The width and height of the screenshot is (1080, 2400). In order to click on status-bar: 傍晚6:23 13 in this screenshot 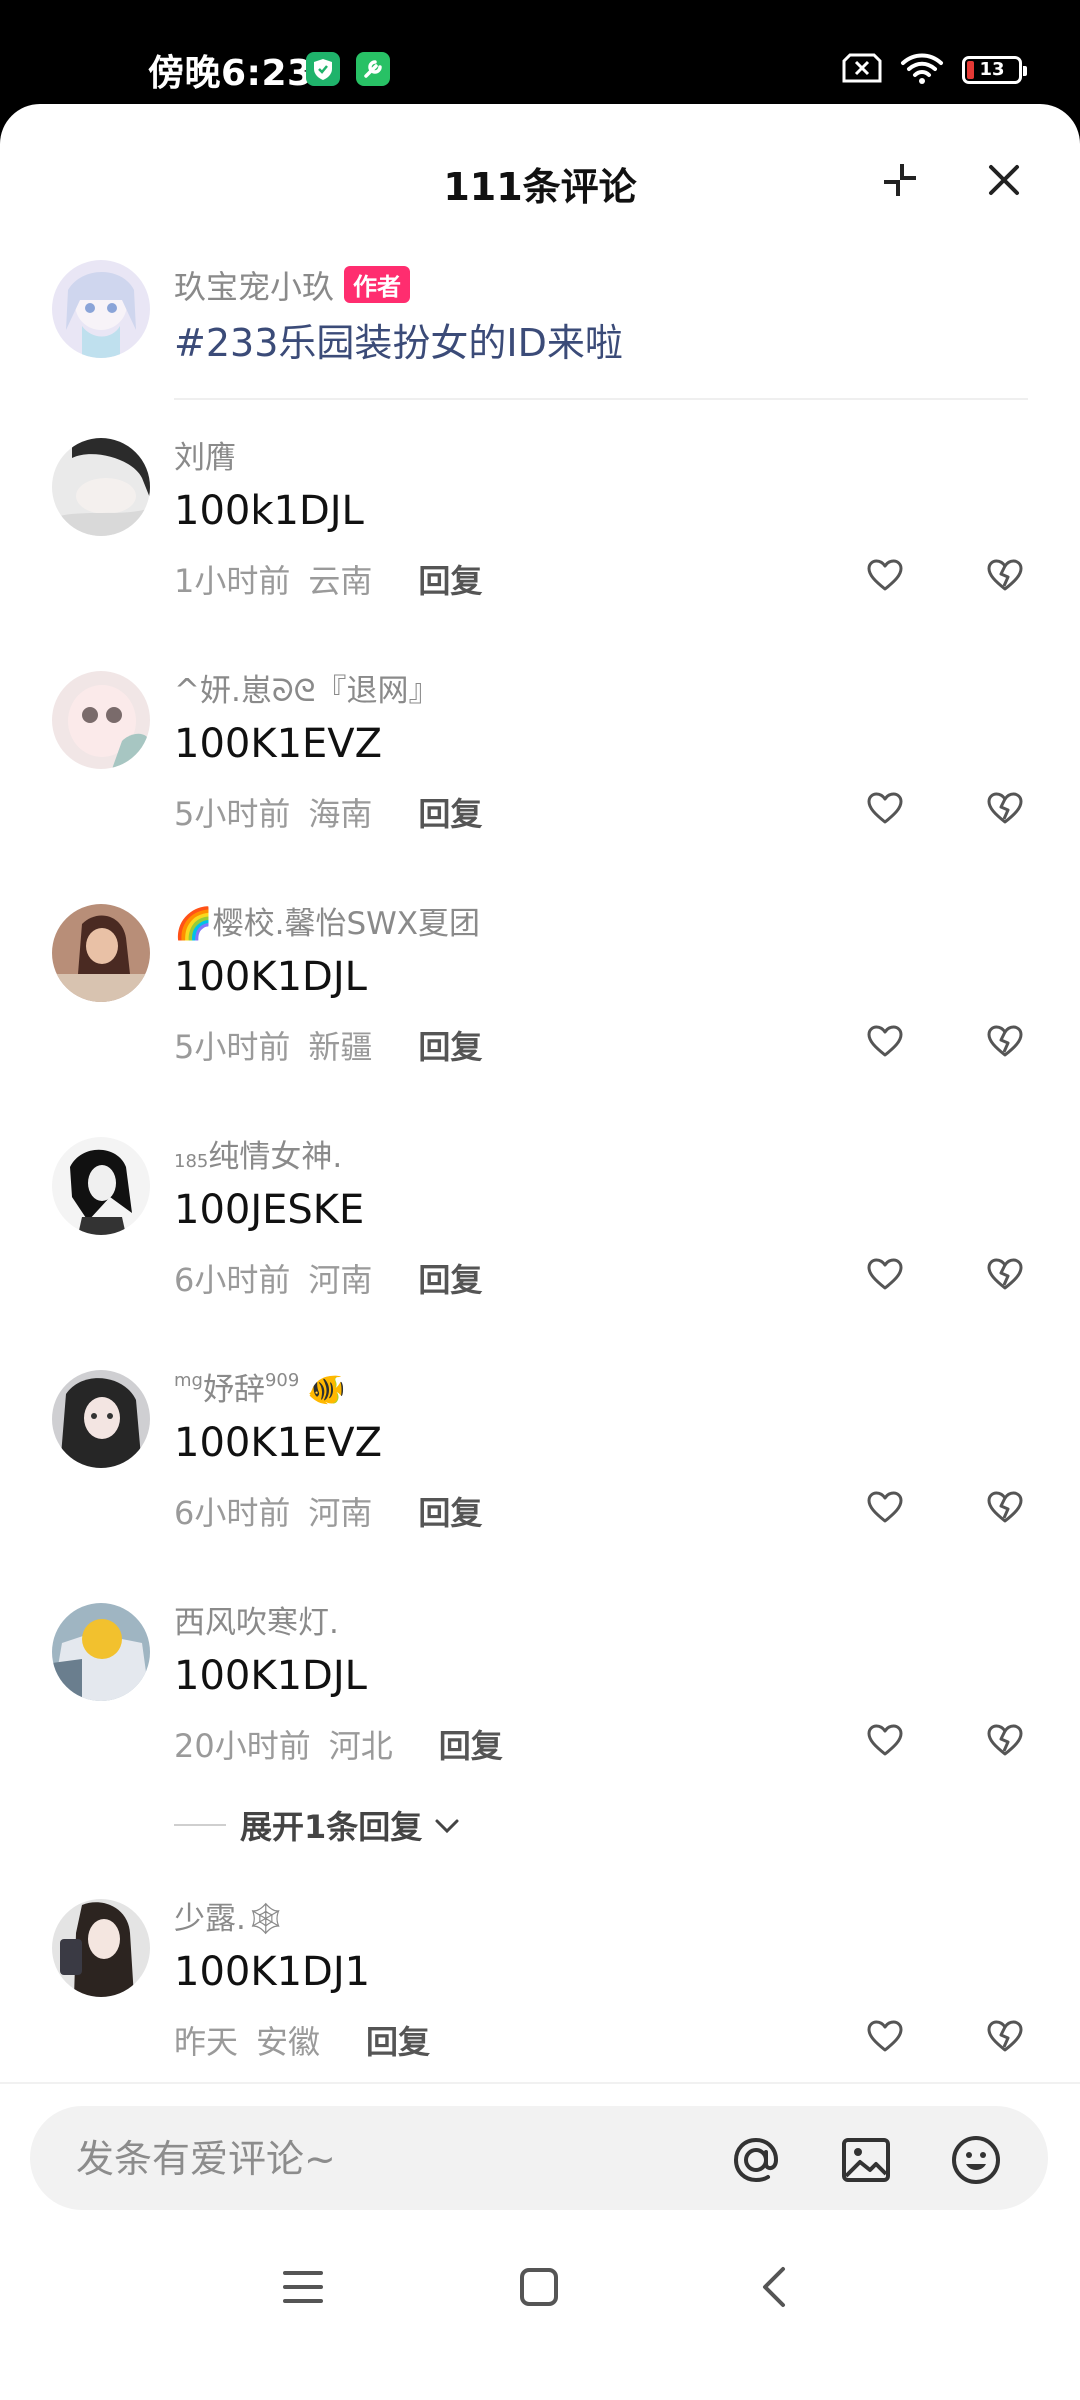, I will do `click(540, 52)`.